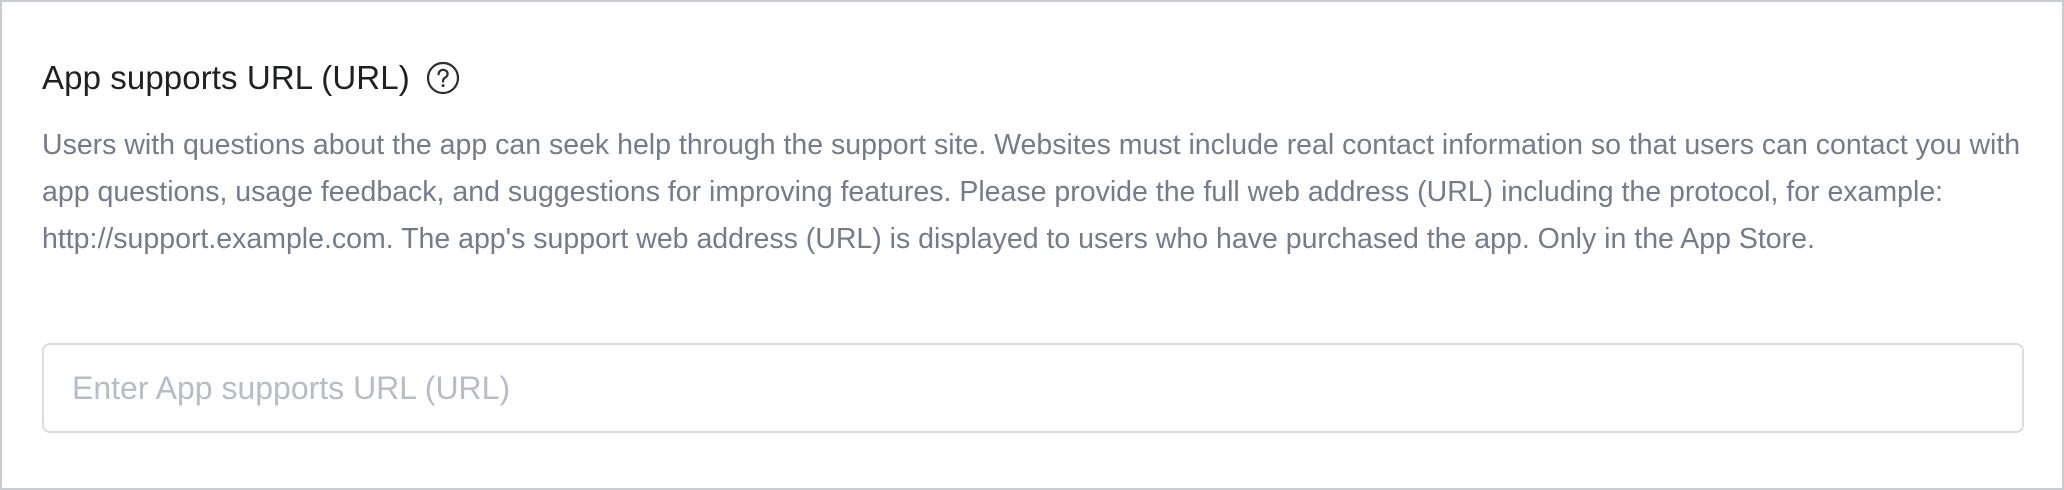  Describe the element at coordinates (443, 78) in the screenshot. I see `question-circle-icon` at that location.